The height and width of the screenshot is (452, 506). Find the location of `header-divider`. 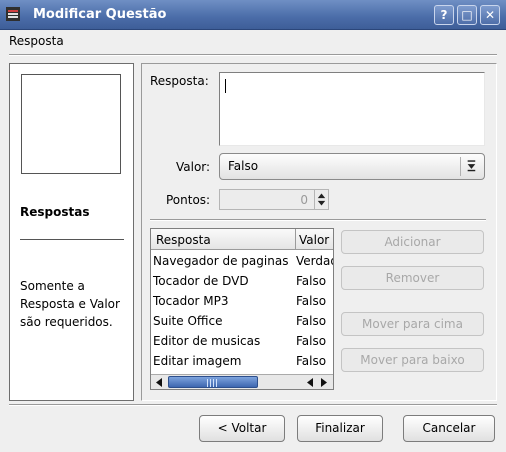

header-divider is located at coordinates (253, 55).